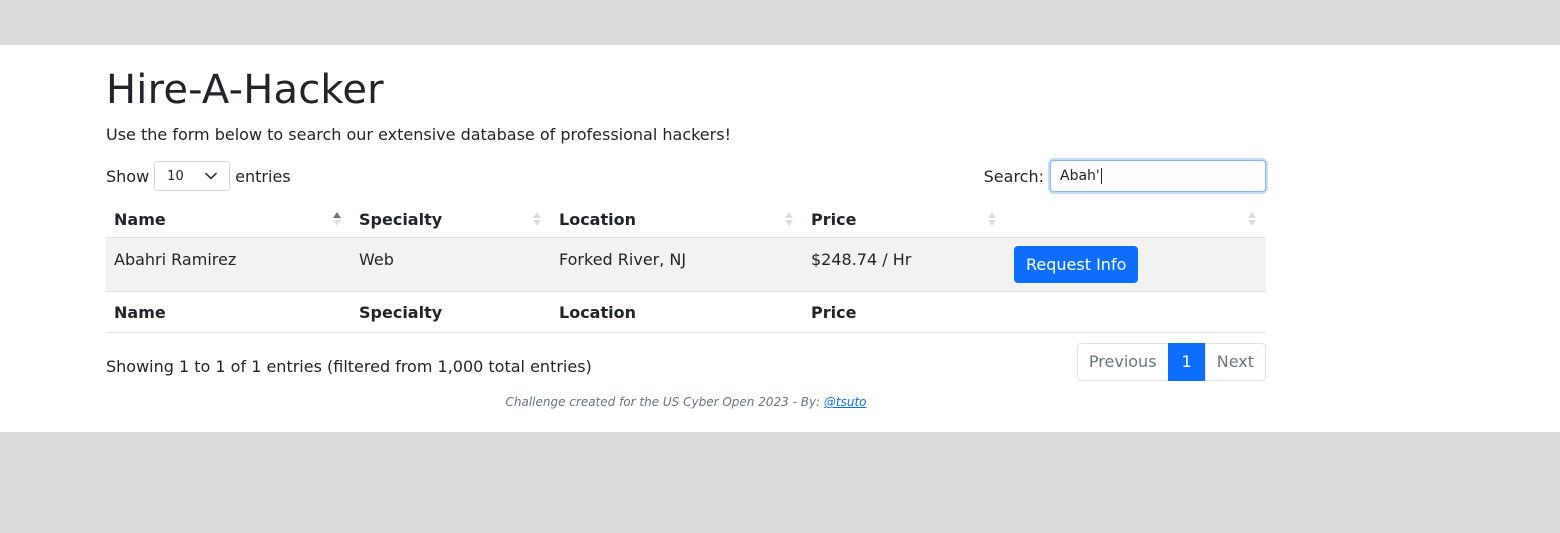  Describe the element at coordinates (904, 312) in the screenshot. I see `footer-price: Price` at that location.